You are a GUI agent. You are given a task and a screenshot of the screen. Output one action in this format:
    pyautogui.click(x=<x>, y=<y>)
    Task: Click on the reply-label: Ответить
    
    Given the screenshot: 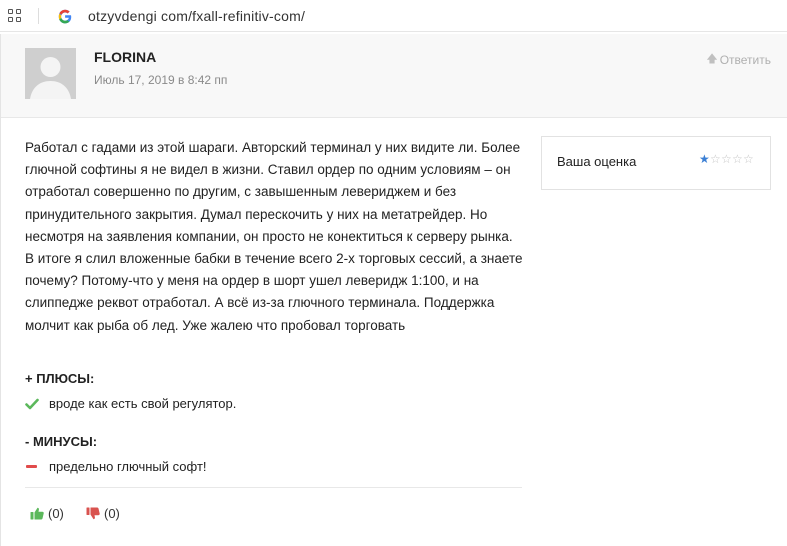 What is the action you would take?
    pyautogui.click(x=745, y=59)
    